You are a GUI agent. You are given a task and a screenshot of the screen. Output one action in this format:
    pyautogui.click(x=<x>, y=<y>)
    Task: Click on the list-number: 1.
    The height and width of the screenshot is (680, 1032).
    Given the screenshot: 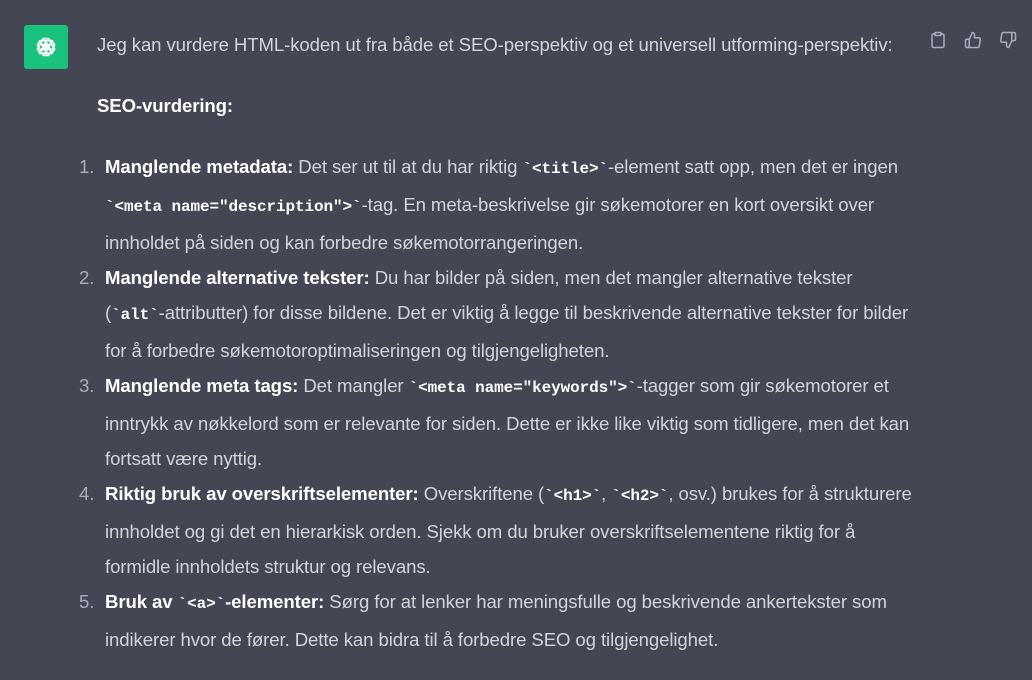 What is the action you would take?
    pyautogui.click(x=87, y=166)
    